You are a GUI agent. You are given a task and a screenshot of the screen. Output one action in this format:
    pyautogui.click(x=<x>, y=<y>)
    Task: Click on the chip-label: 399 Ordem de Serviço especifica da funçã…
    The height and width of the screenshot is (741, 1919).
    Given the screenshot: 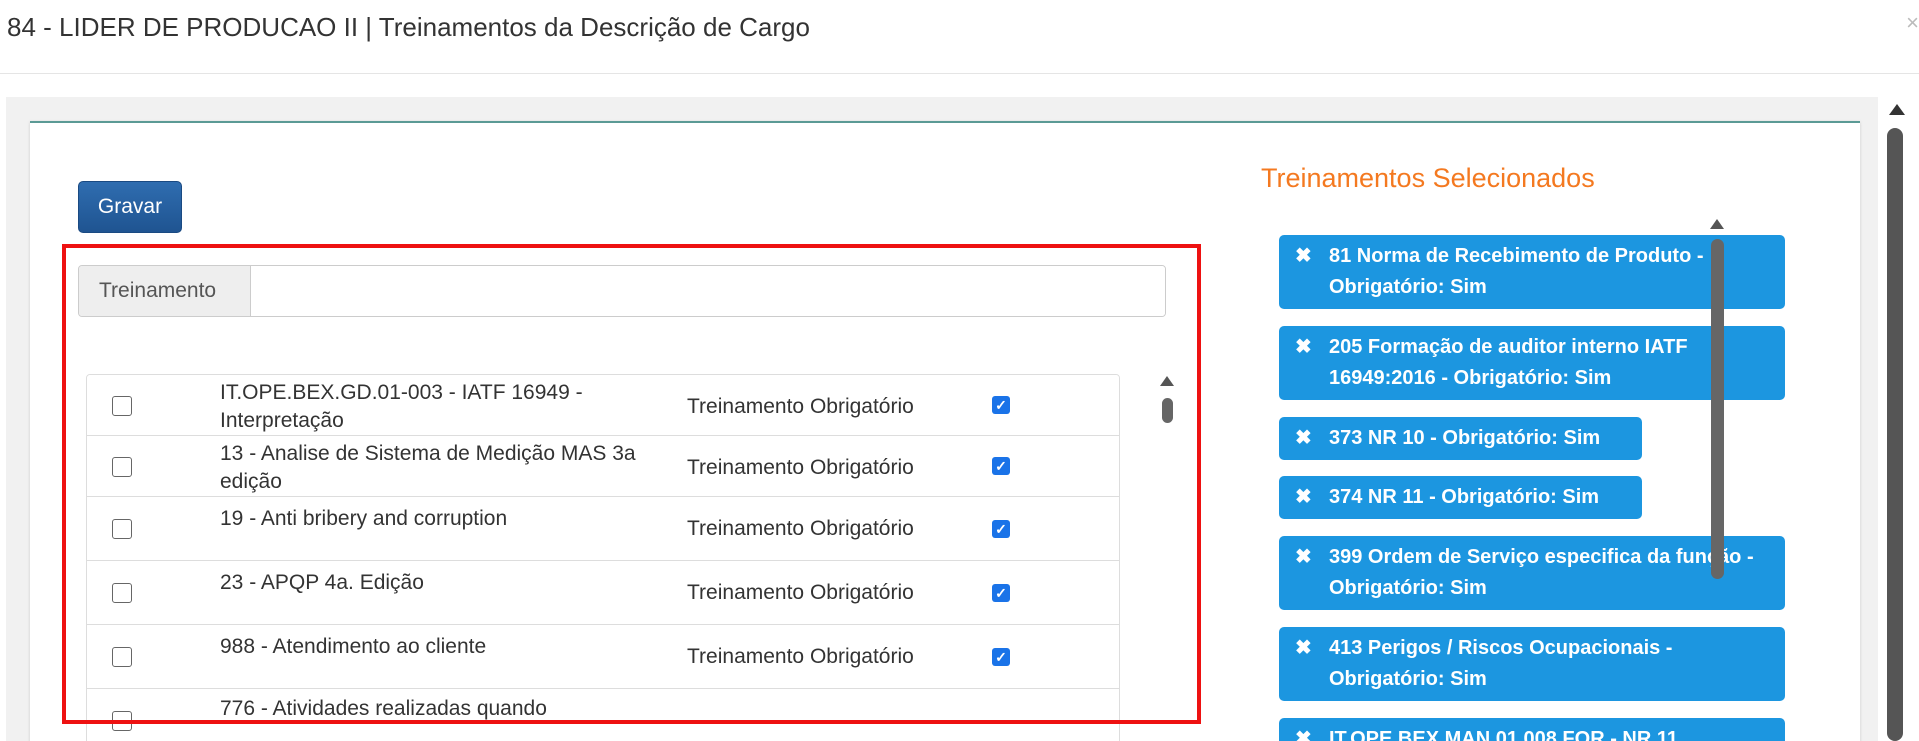 What is the action you would take?
    pyautogui.click(x=1541, y=572)
    